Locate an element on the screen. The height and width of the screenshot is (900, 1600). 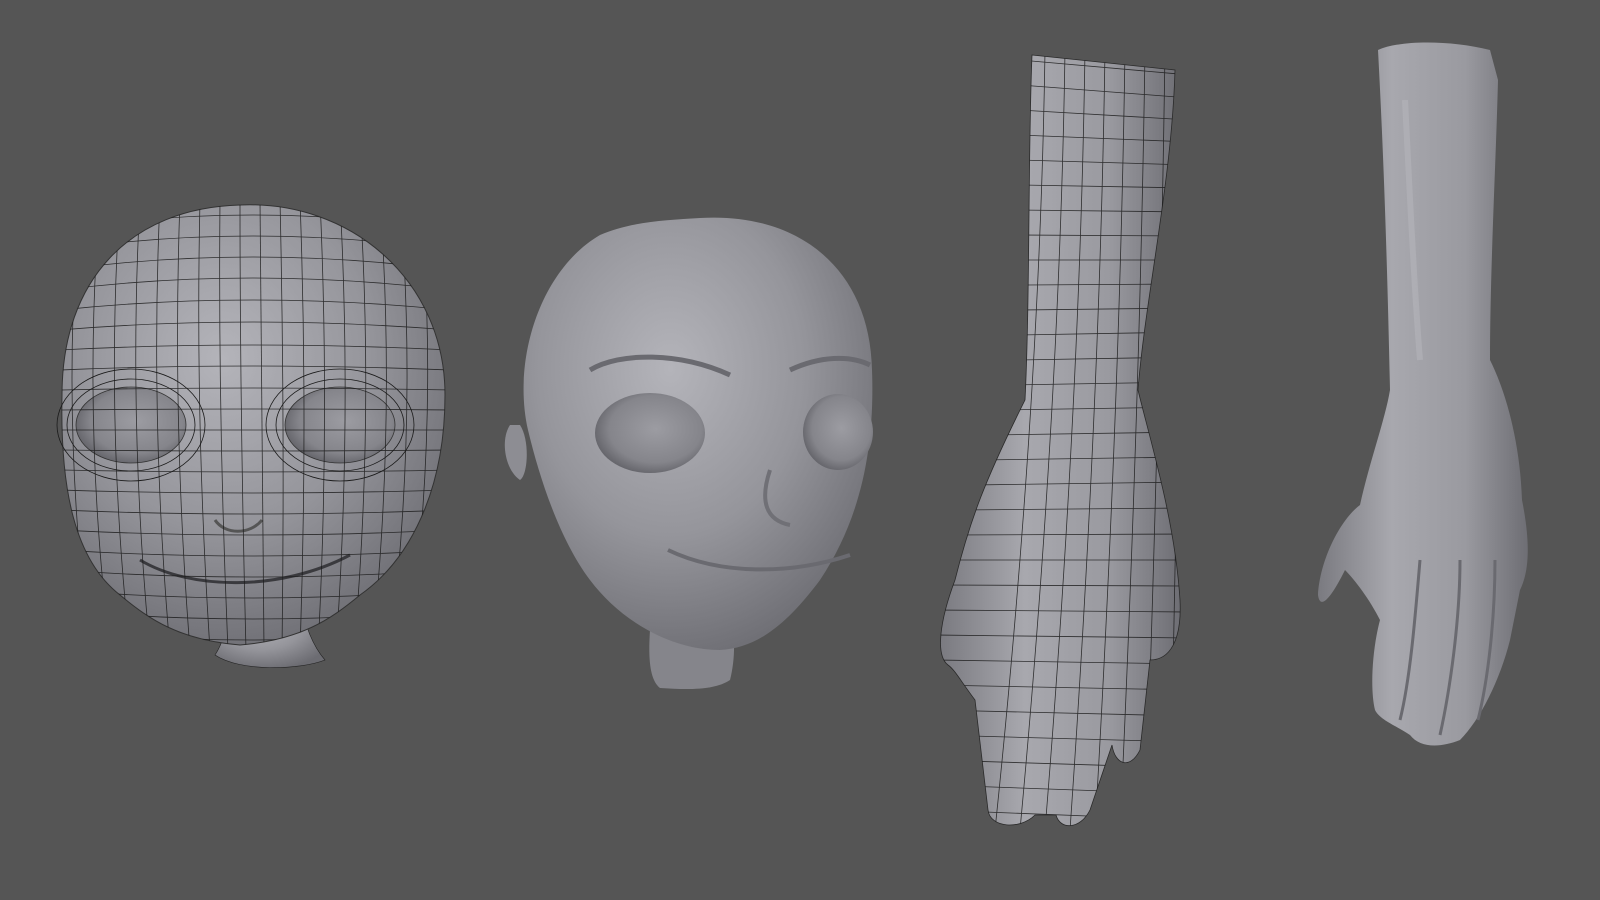
head-wireframe is located at coordinates (253, 434).